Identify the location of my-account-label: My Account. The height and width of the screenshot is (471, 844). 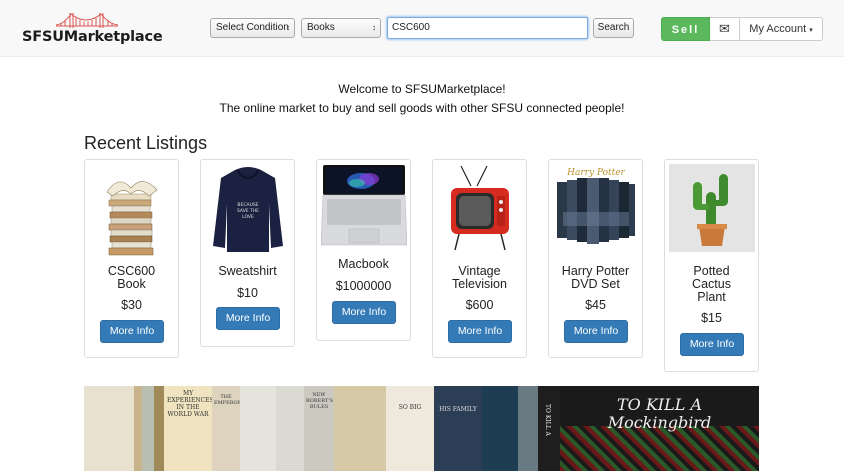
(778, 29).